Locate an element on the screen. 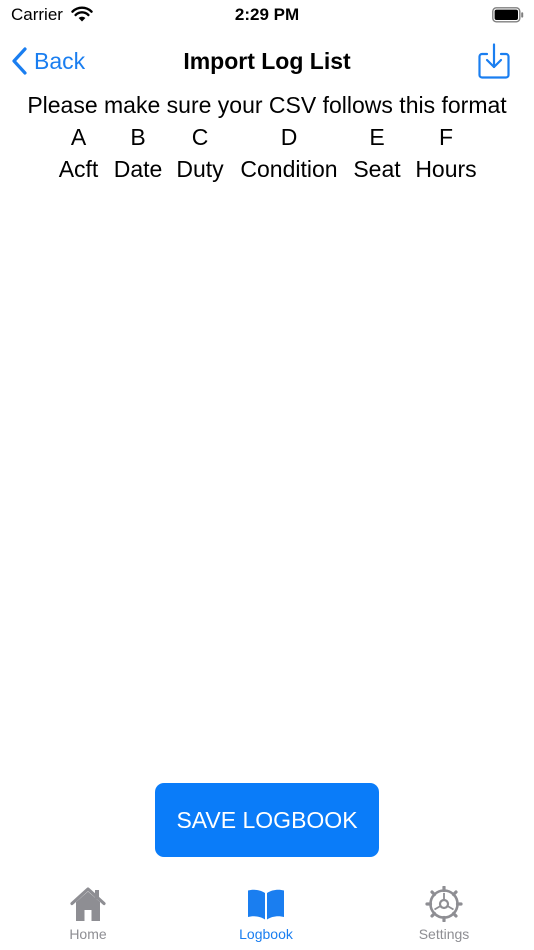  clock: 2:29 PM is located at coordinates (267, 14).